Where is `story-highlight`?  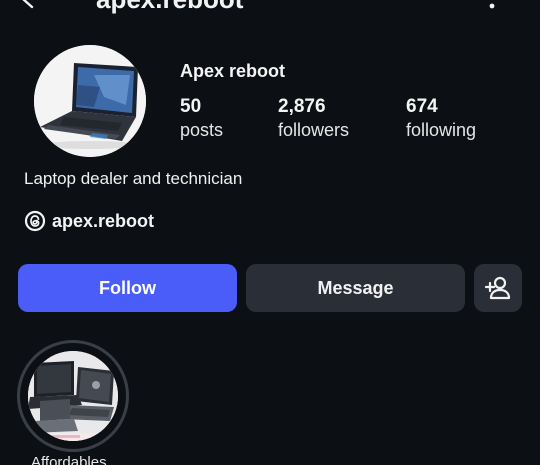 story-highlight is located at coordinates (73, 396).